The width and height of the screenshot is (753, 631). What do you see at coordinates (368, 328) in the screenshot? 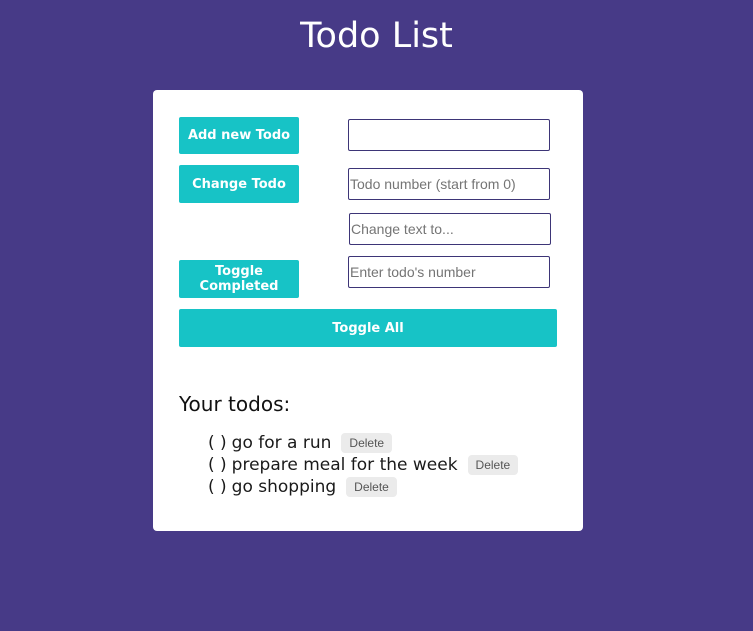
I see `toggle-all-button: Toggle All` at bounding box center [368, 328].